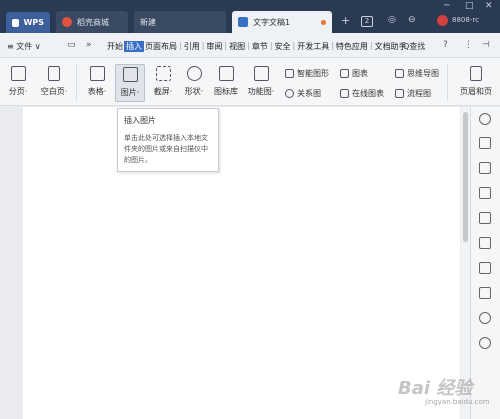  What do you see at coordinates (226, 91) in the screenshot?
I see `button-label: 图标库` at bounding box center [226, 91].